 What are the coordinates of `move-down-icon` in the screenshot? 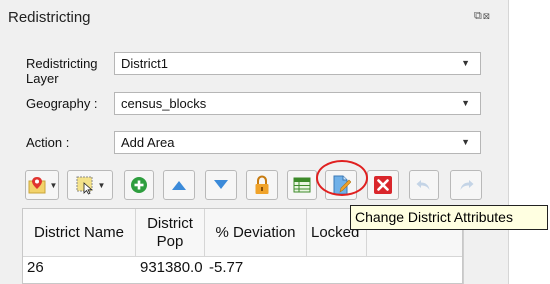 It's located at (221, 184).